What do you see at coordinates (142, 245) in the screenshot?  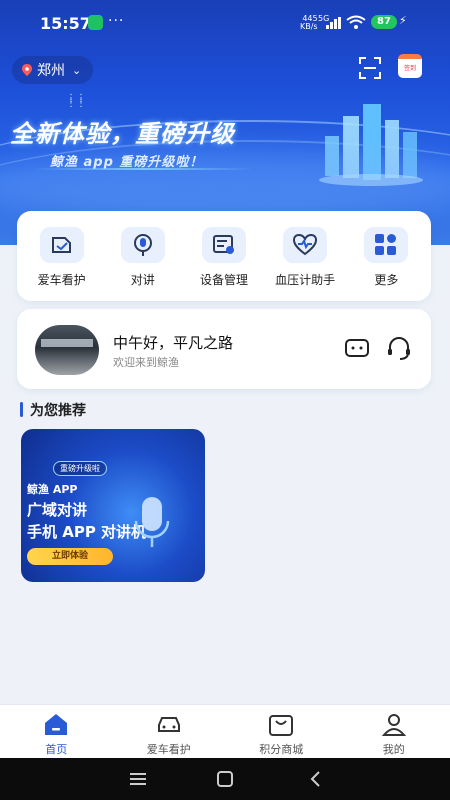 I see `intercom-icon` at bounding box center [142, 245].